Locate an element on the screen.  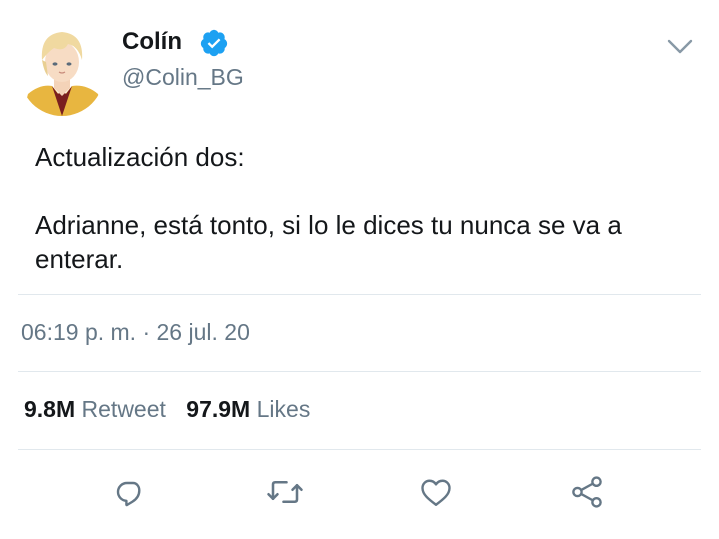
chevron-down-icon is located at coordinates (680, 46).